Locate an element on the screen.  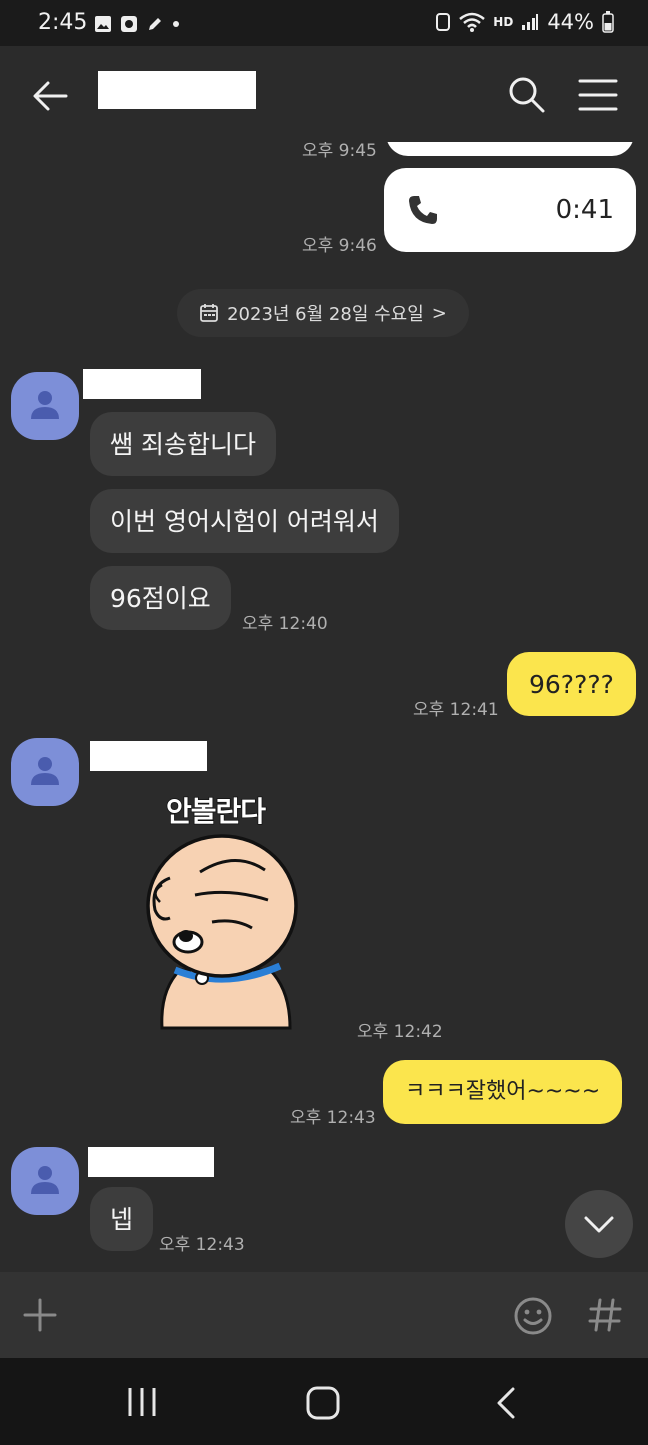
home-icon is located at coordinates (323, 1403).